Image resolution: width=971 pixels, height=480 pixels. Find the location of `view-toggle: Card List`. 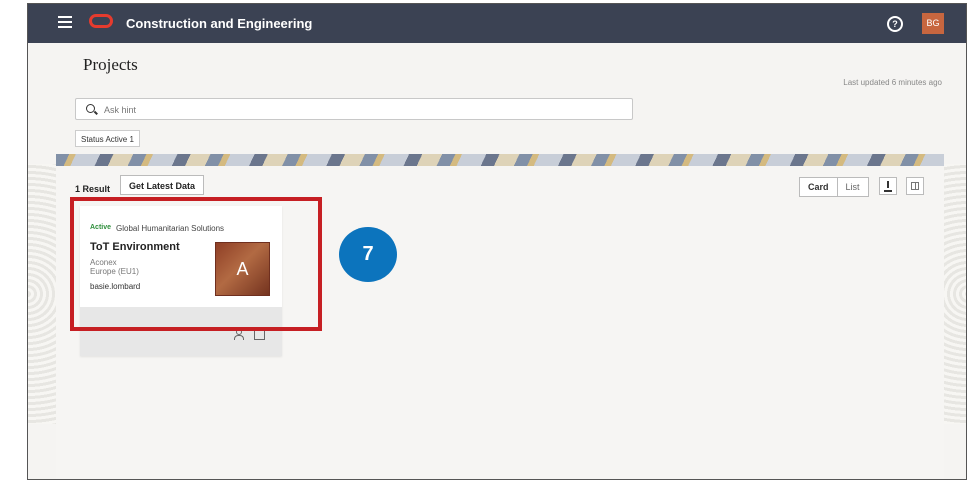

view-toggle: Card List is located at coordinates (834, 187).